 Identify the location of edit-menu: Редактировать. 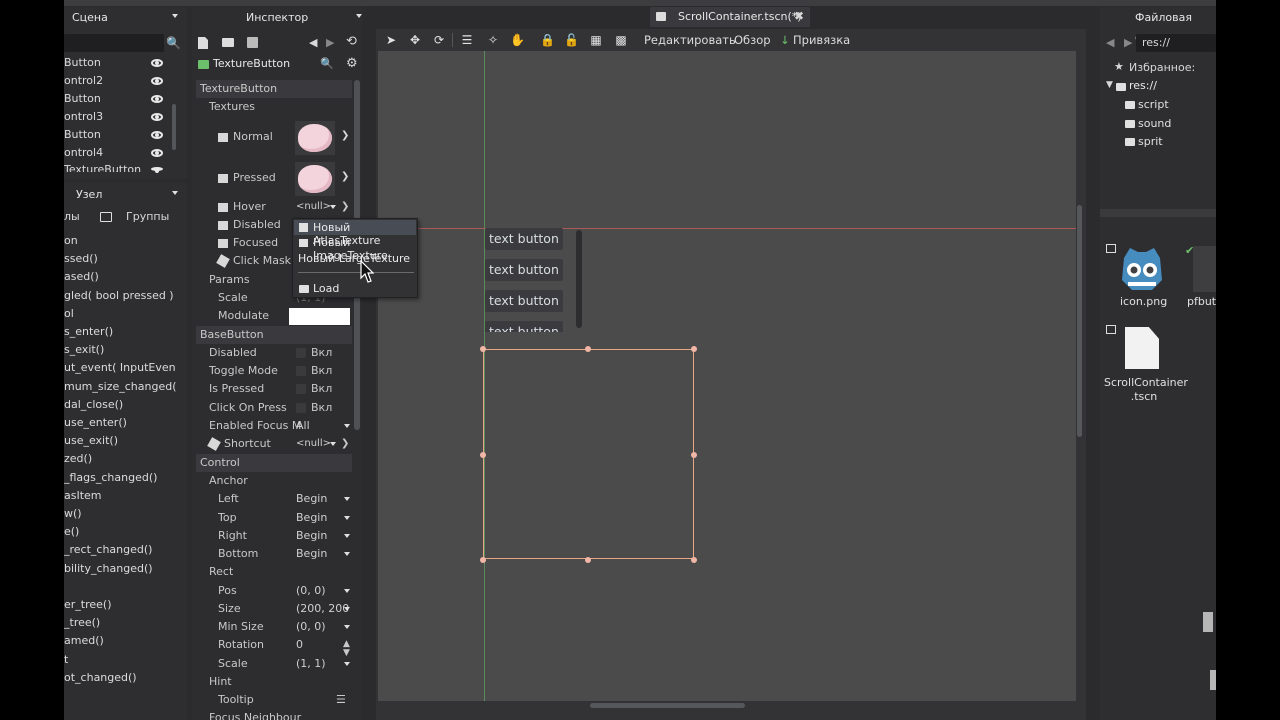
(690, 40).